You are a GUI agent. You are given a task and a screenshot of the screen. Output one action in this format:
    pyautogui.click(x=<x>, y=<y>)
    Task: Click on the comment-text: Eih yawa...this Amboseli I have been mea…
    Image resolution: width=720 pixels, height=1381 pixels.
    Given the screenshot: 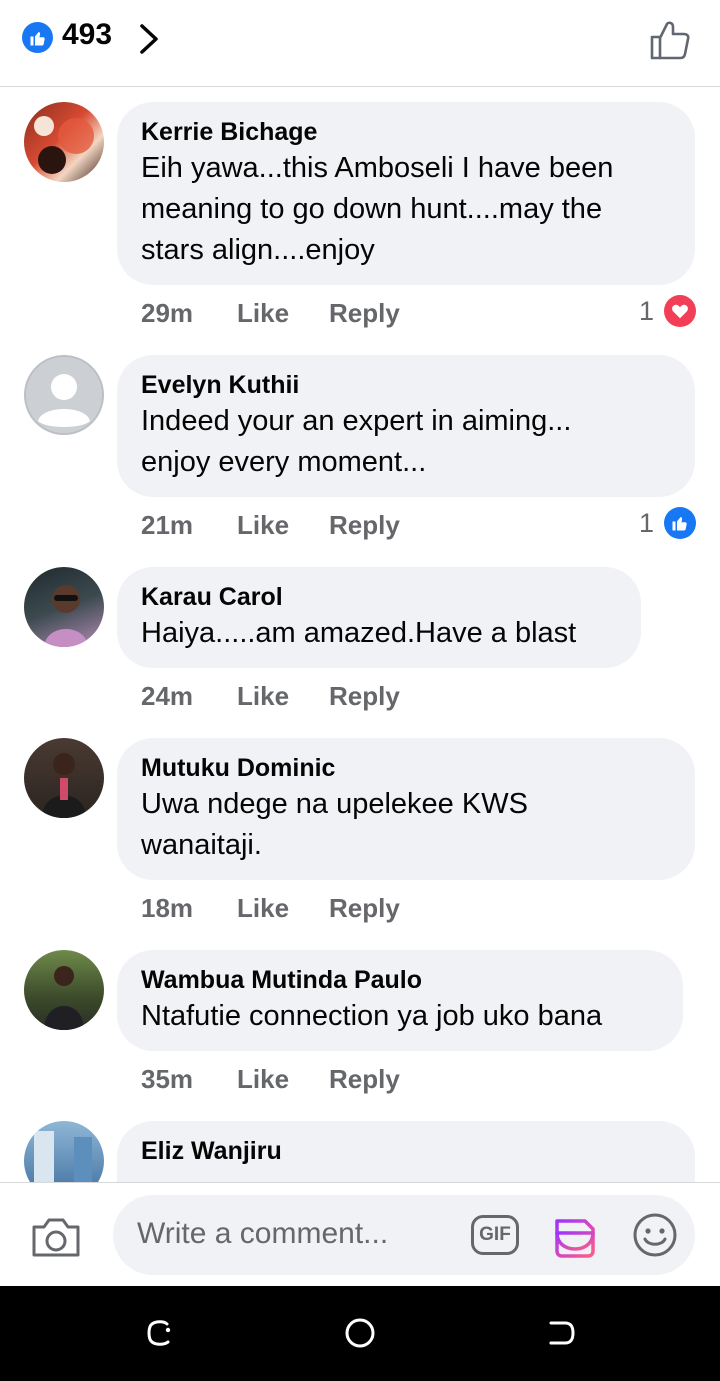 What is the action you would take?
    pyautogui.click(x=377, y=209)
    